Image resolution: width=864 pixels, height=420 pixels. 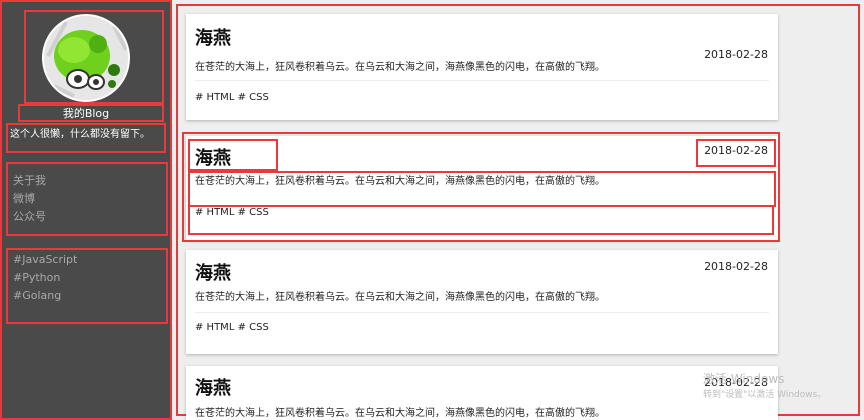 I want to click on post-summary-highlight-box, so click(x=482, y=189).